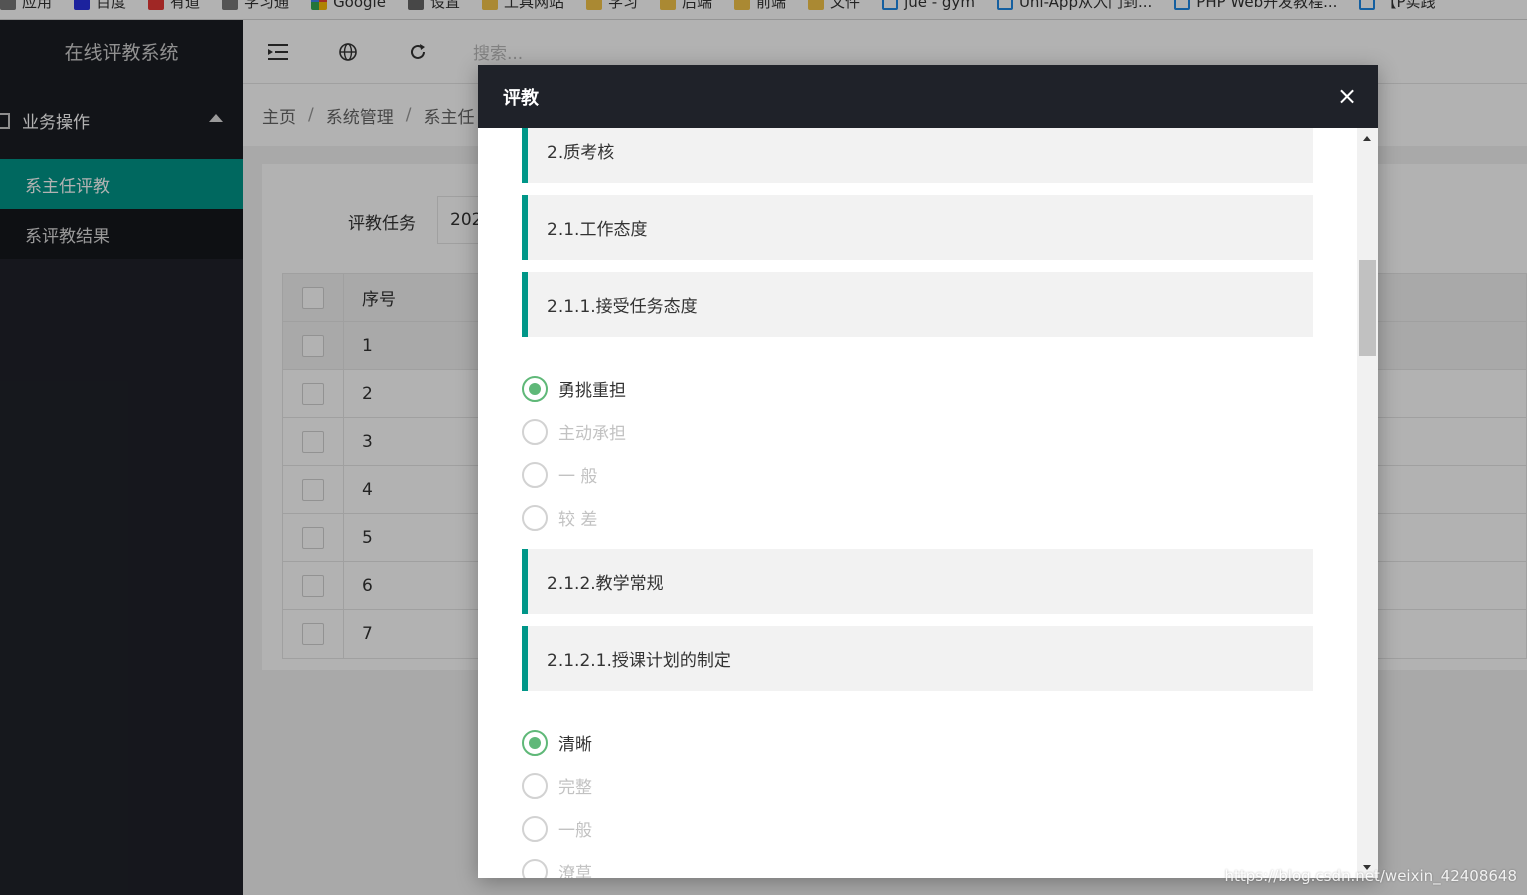 The width and height of the screenshot is (1527, 895). I want to click on close-icon: ×, so click(1347, 96).